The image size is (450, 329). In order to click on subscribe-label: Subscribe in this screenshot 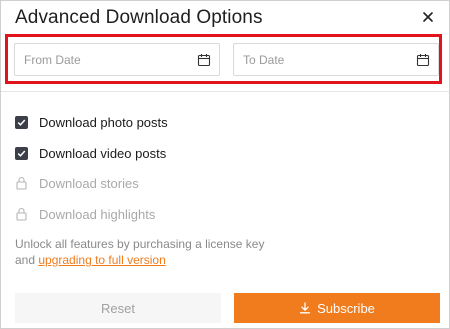, I will do `click(346, 308)`.